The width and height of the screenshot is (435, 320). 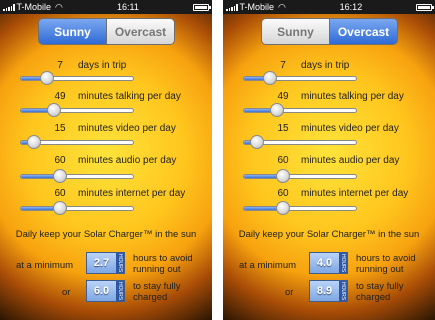 I want to click on full-charge-hours-box: 6.0 HOURS, so click(x=105, y=291).